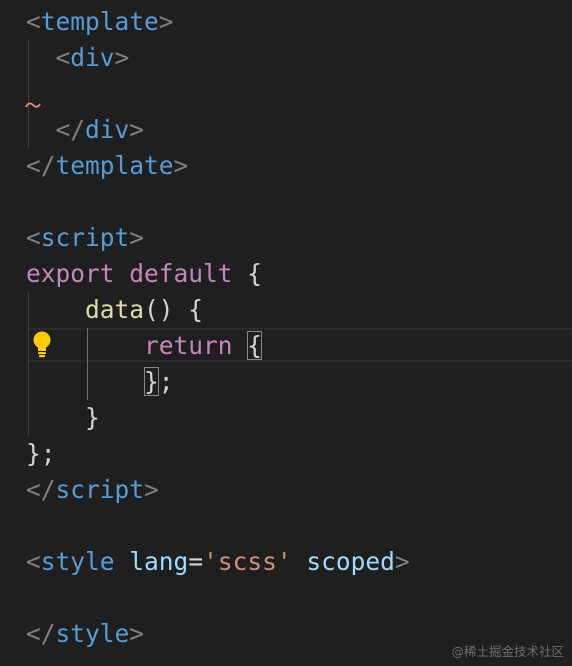 The height and width of the screenshot is (666, 572). What do you see at coordinates (350, 561) in the screenshot?
I see `attribute-name: scoped` at bounding box center [350, 561].